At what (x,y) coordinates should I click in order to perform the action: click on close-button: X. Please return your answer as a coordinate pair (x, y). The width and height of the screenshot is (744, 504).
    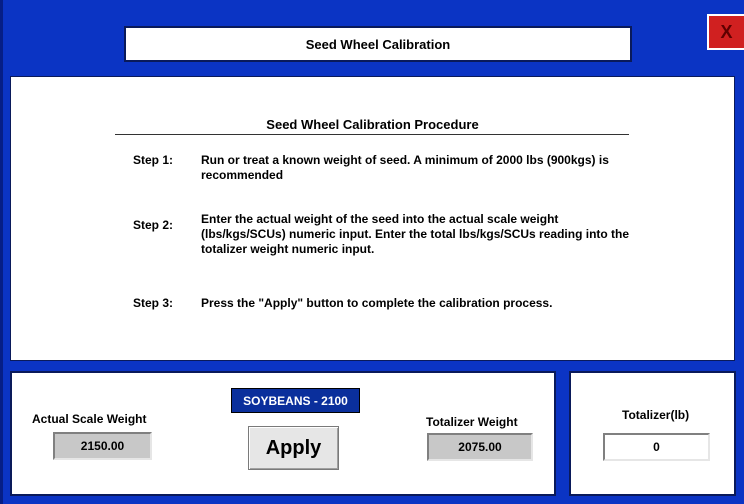
    Looking at the image, I should click on (725, 32).